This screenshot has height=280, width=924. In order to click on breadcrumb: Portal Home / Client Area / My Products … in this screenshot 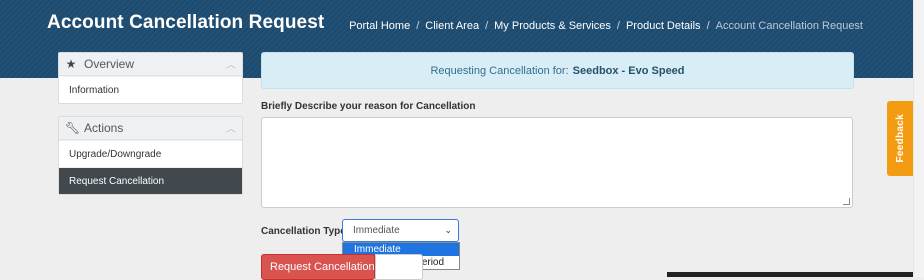, I will do `click(606, 26)`.